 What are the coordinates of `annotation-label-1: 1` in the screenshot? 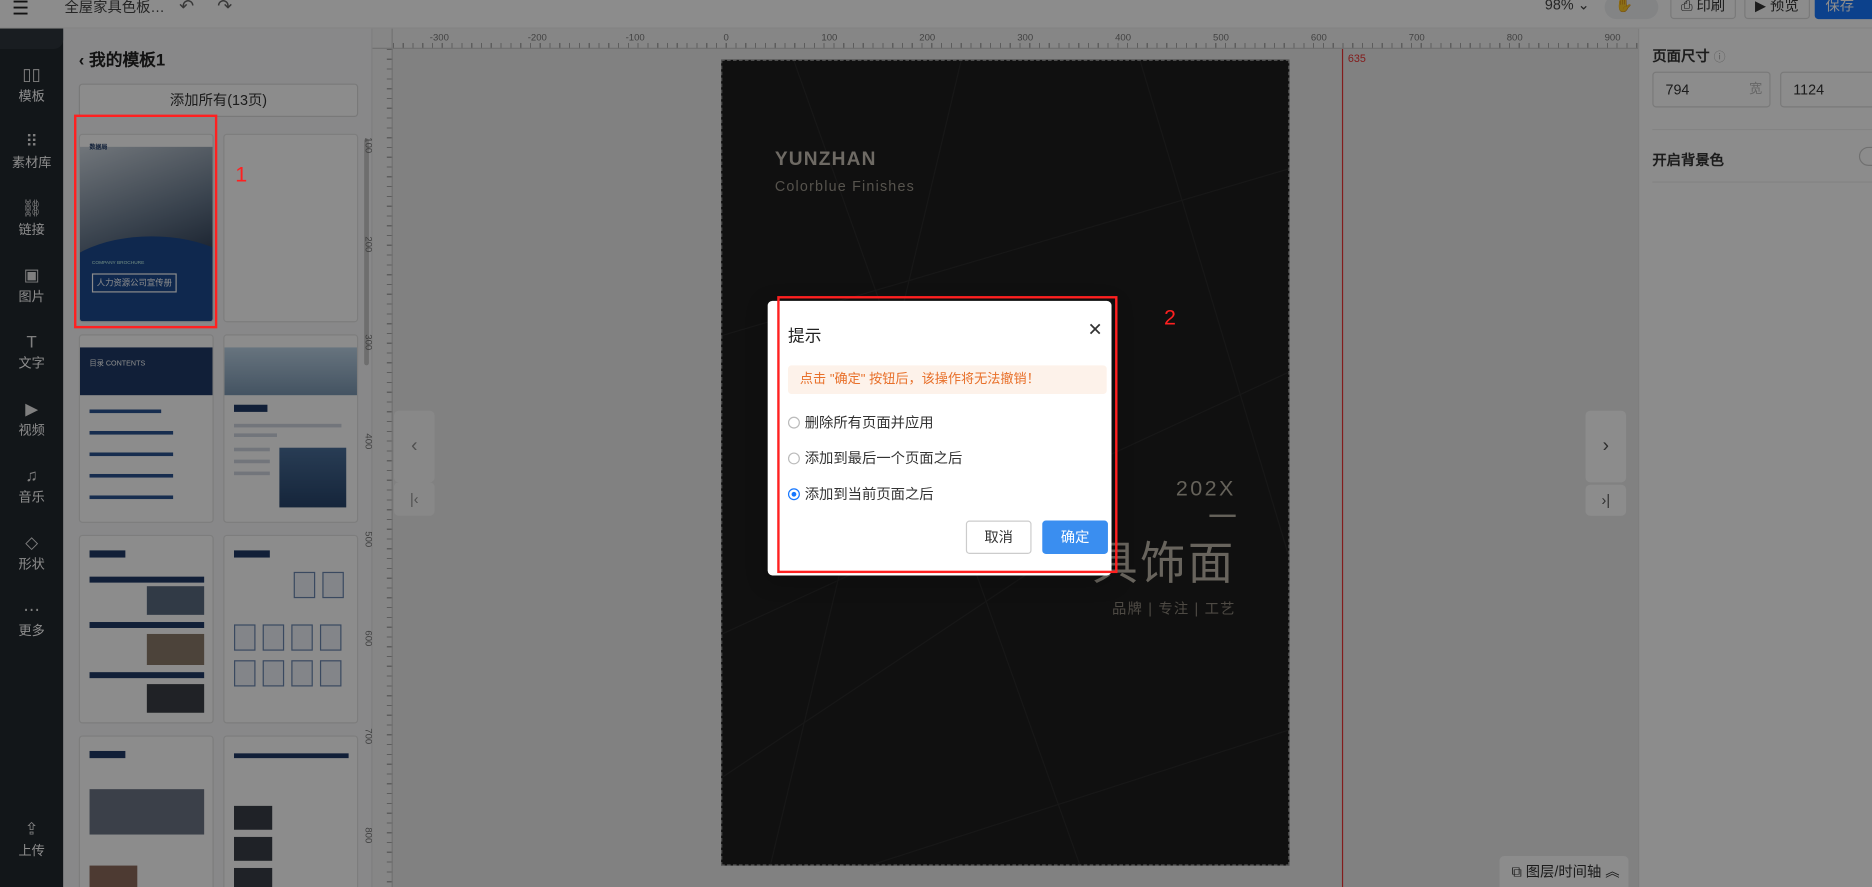 It's located at (241, 174).